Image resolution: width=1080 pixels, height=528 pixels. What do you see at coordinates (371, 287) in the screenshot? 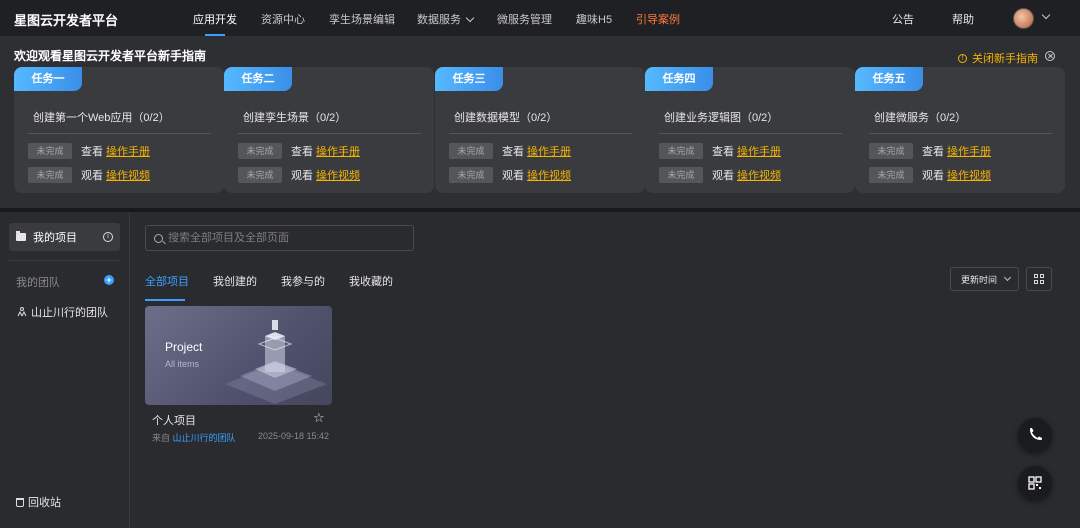
I see `tab-favorites: 我收藏的` at bounding box center [371, 287].